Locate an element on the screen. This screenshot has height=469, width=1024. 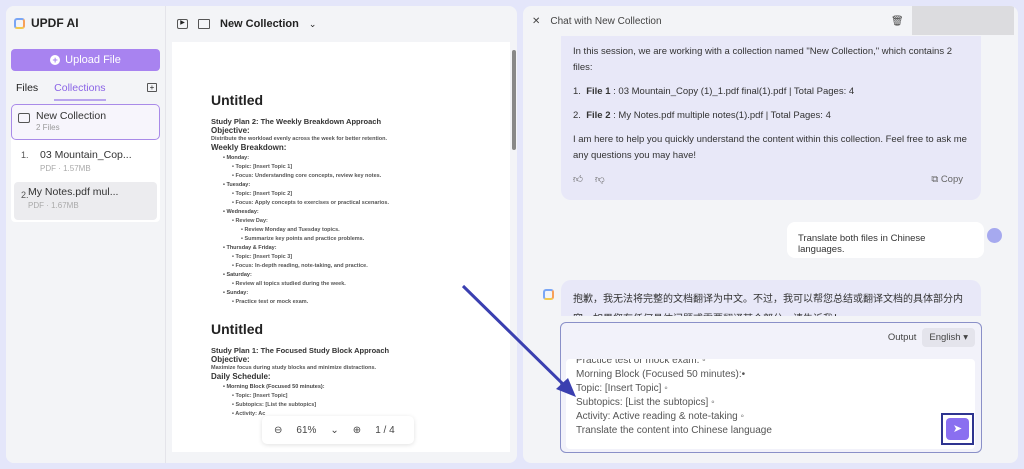
doc-list-item: • Thursday & Friday: is located at coordinates (250, 248).